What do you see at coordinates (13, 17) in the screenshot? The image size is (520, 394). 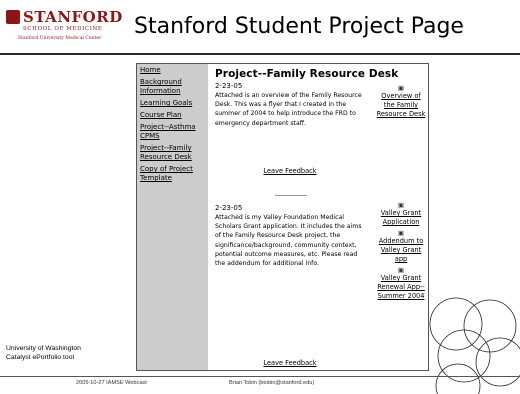 I see `stanford-seal-icon` at bounding box center [13, 17].